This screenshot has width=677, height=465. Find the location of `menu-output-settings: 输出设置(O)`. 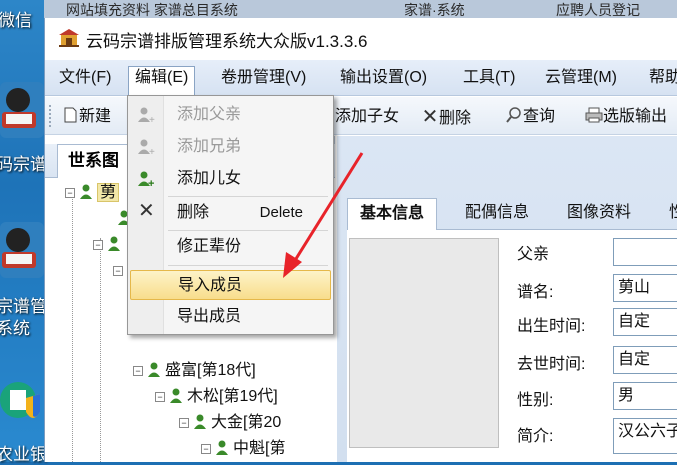

menu-output-settings: 输出设置(O) is located at coordinates (383, 79).